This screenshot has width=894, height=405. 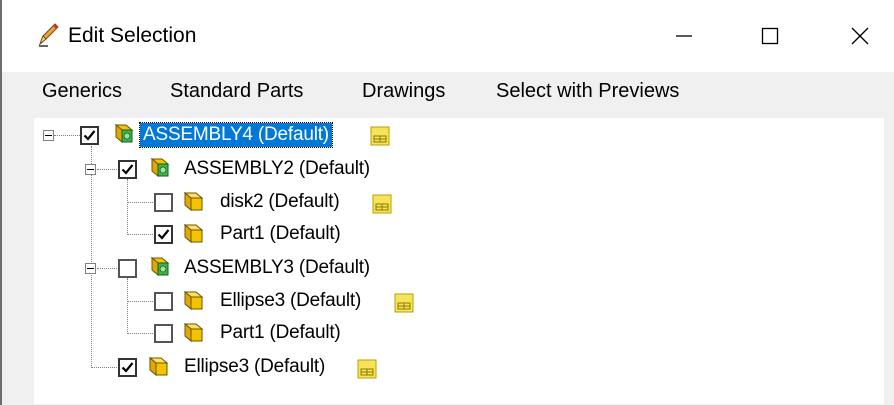 What do you see at coordinates (403, 91) in the screenshot?
I see `menu-drawings: Drawings` at bounding box center [403, 91].